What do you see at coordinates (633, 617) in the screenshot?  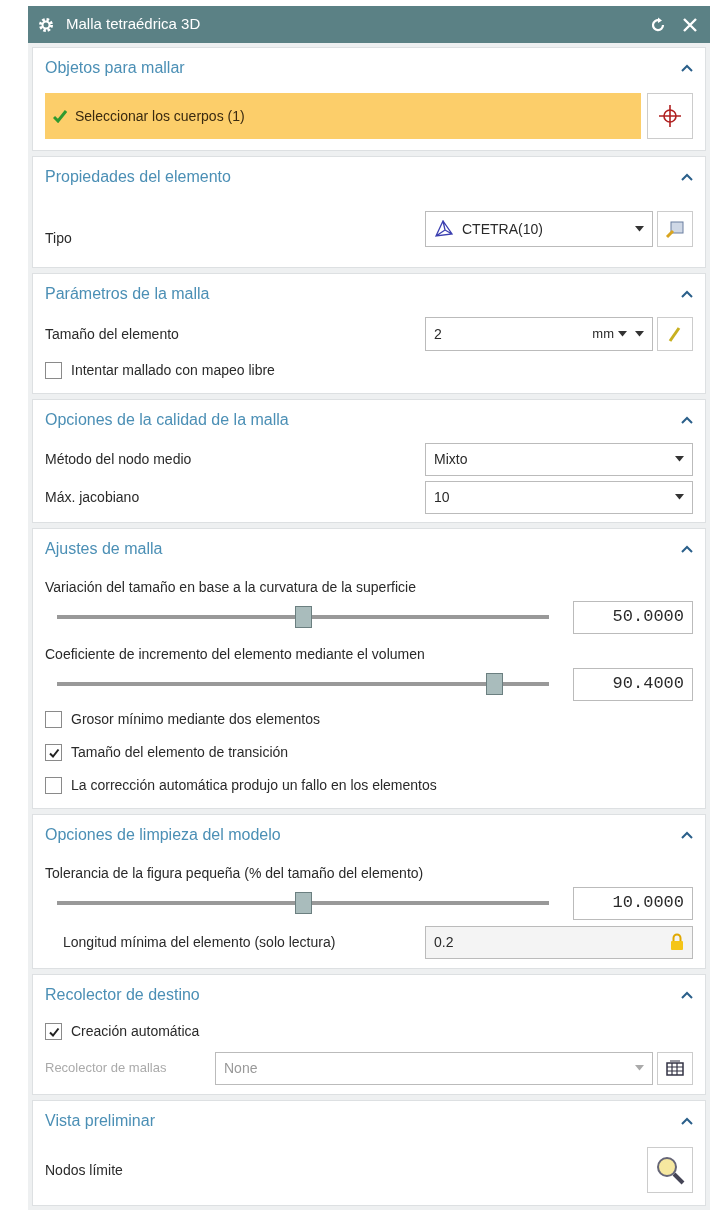 I see `slider-value-field: 50.0000` at bounding box center [633, 617].